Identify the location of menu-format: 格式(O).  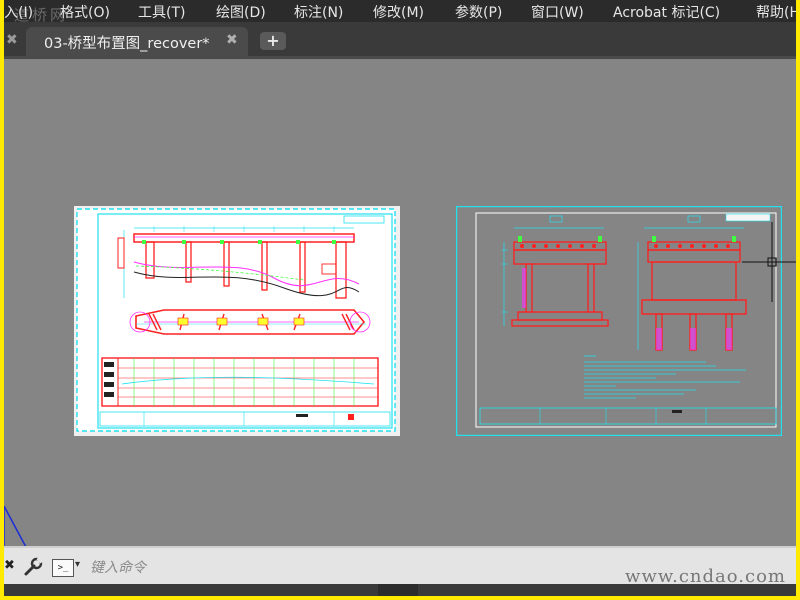
(85, 12).